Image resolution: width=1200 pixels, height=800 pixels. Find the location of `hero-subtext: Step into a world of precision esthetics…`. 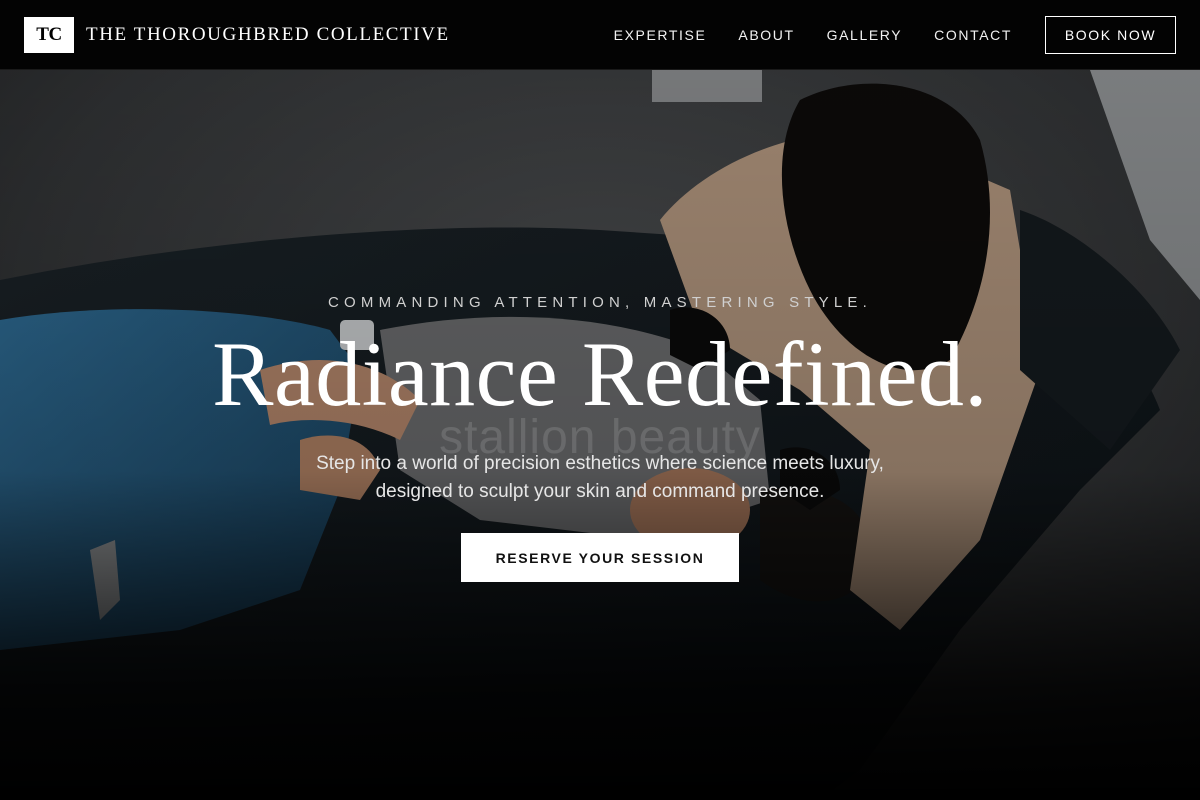

hero-subtext: Step into a world of precision esthetics… is located at coordinates (600, 478).